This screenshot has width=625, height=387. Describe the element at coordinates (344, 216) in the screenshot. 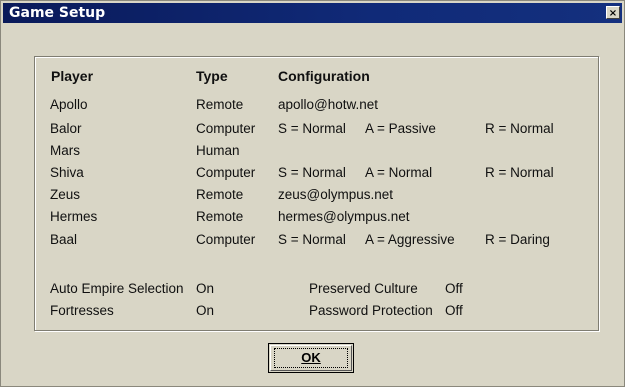

I see `row-config-address: hermes@olympus.net` at that location.